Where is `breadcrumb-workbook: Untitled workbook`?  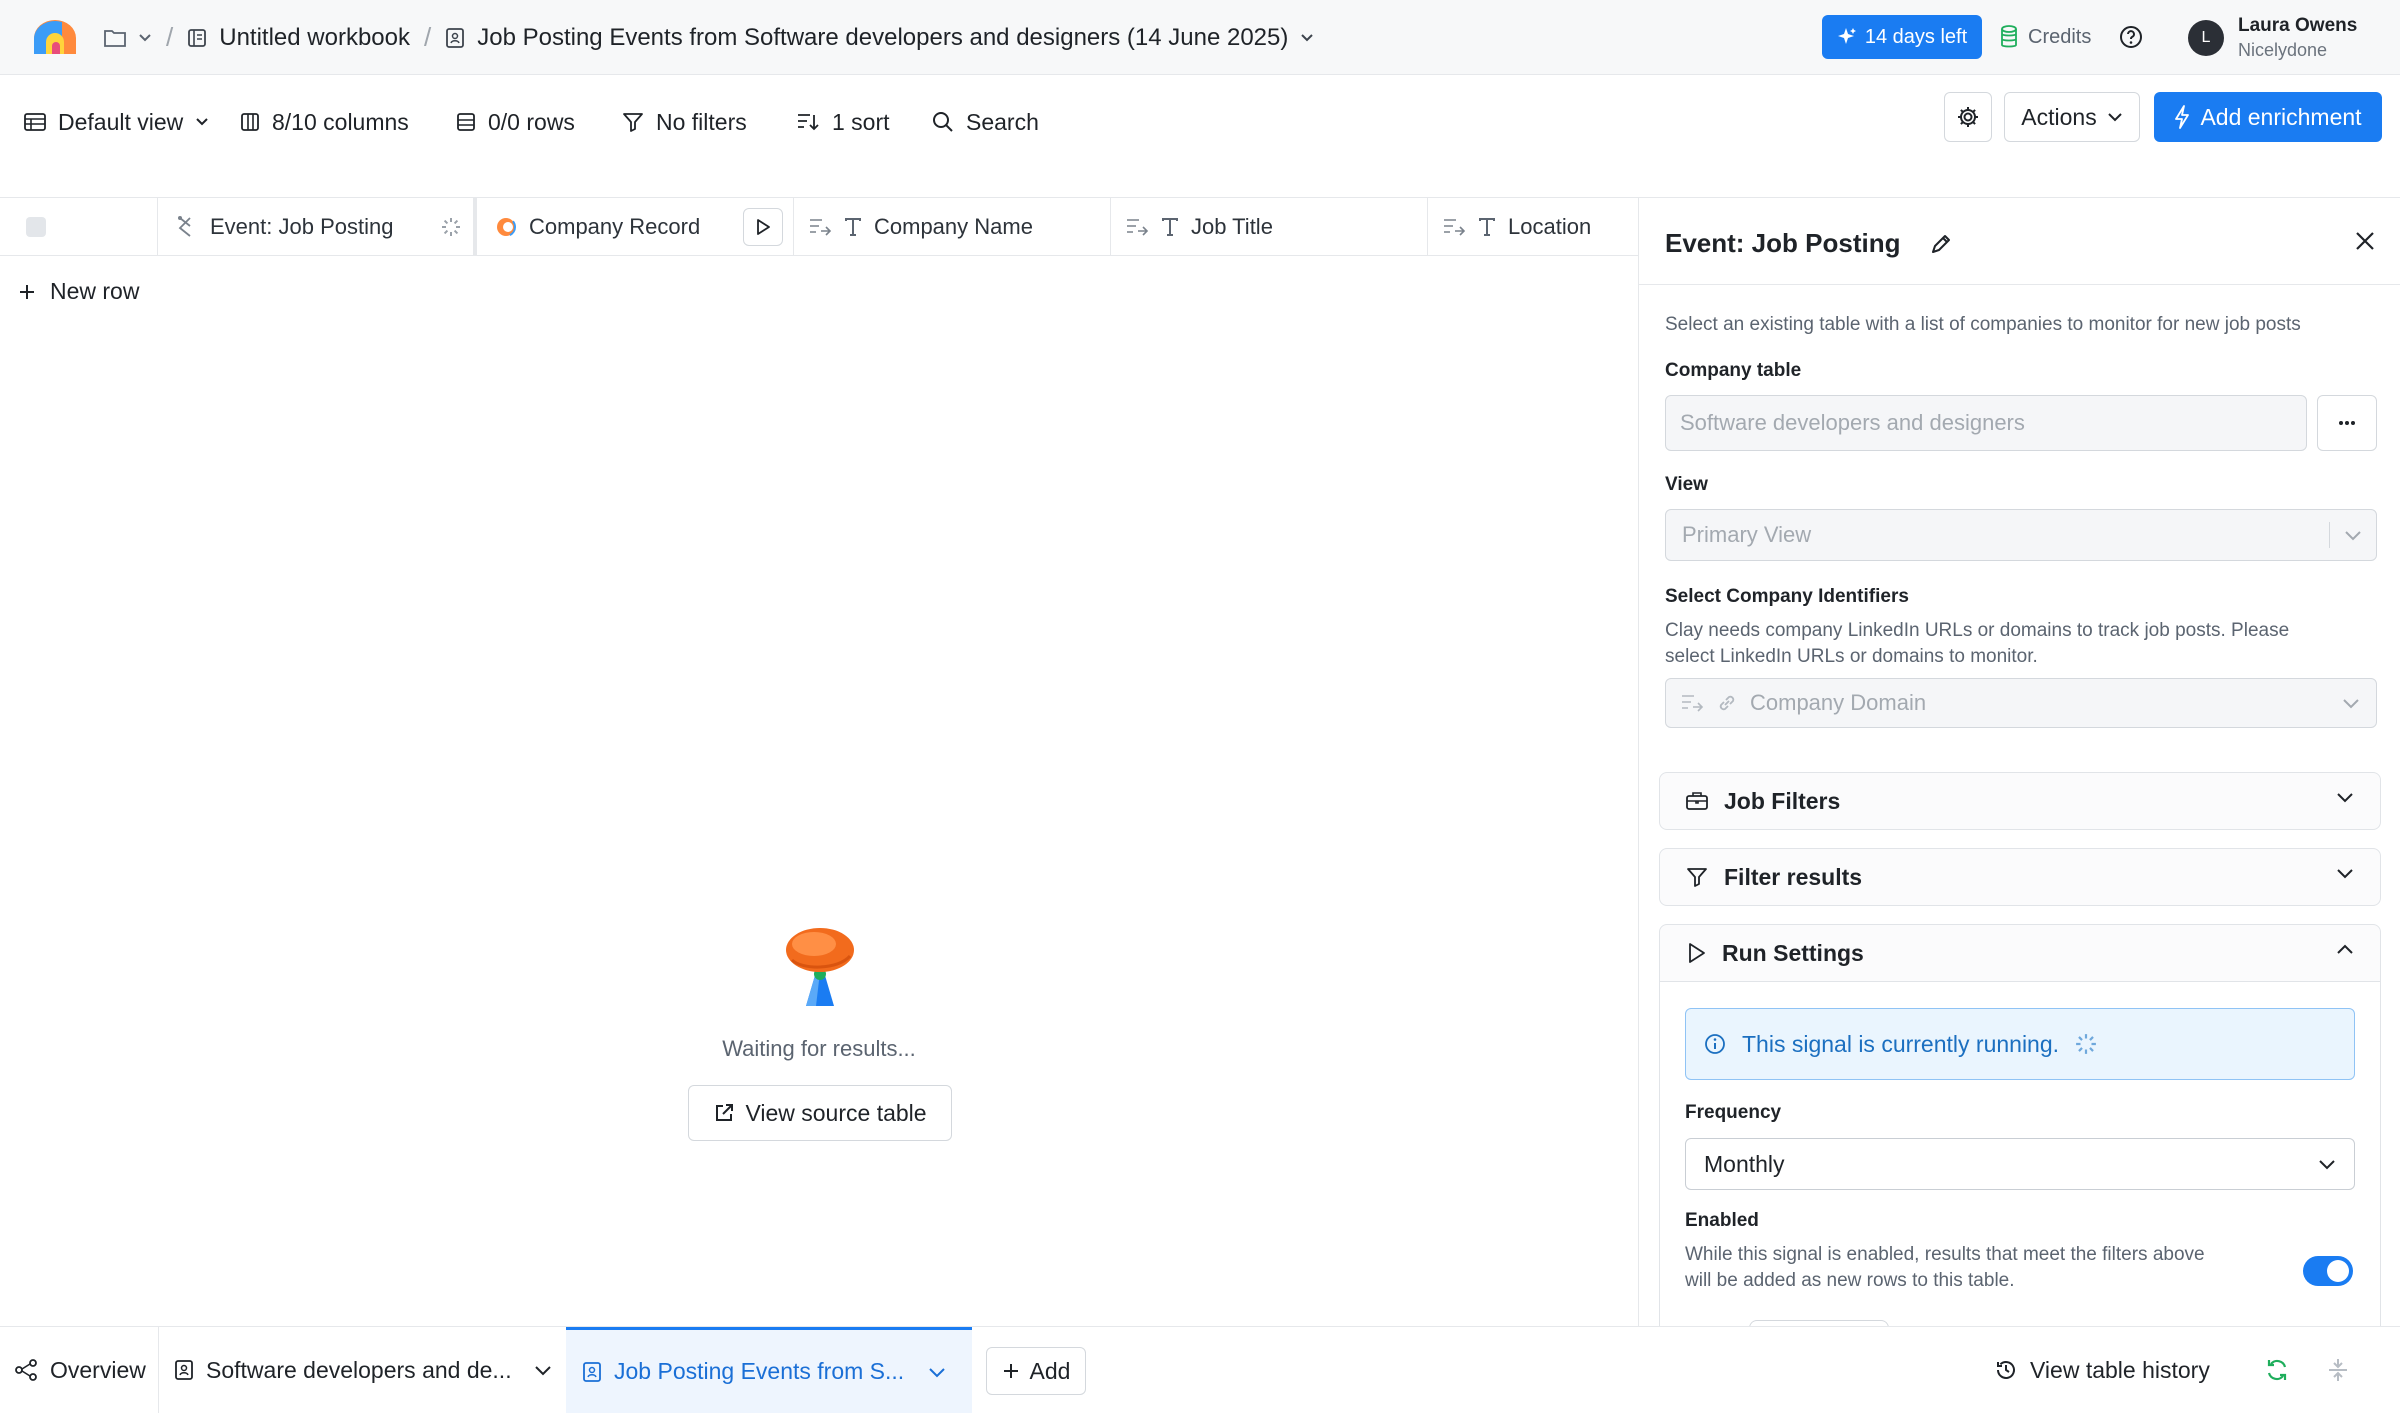 breadcrumb-workbook: Untitled workbook is located at coordinates (298, 38).